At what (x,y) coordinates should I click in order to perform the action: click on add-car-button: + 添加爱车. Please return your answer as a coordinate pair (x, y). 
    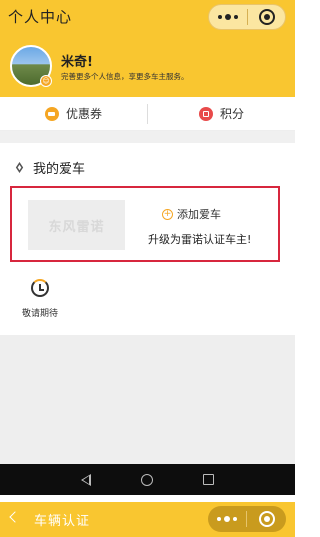
    Looking at the image, I should click on (191, 214).